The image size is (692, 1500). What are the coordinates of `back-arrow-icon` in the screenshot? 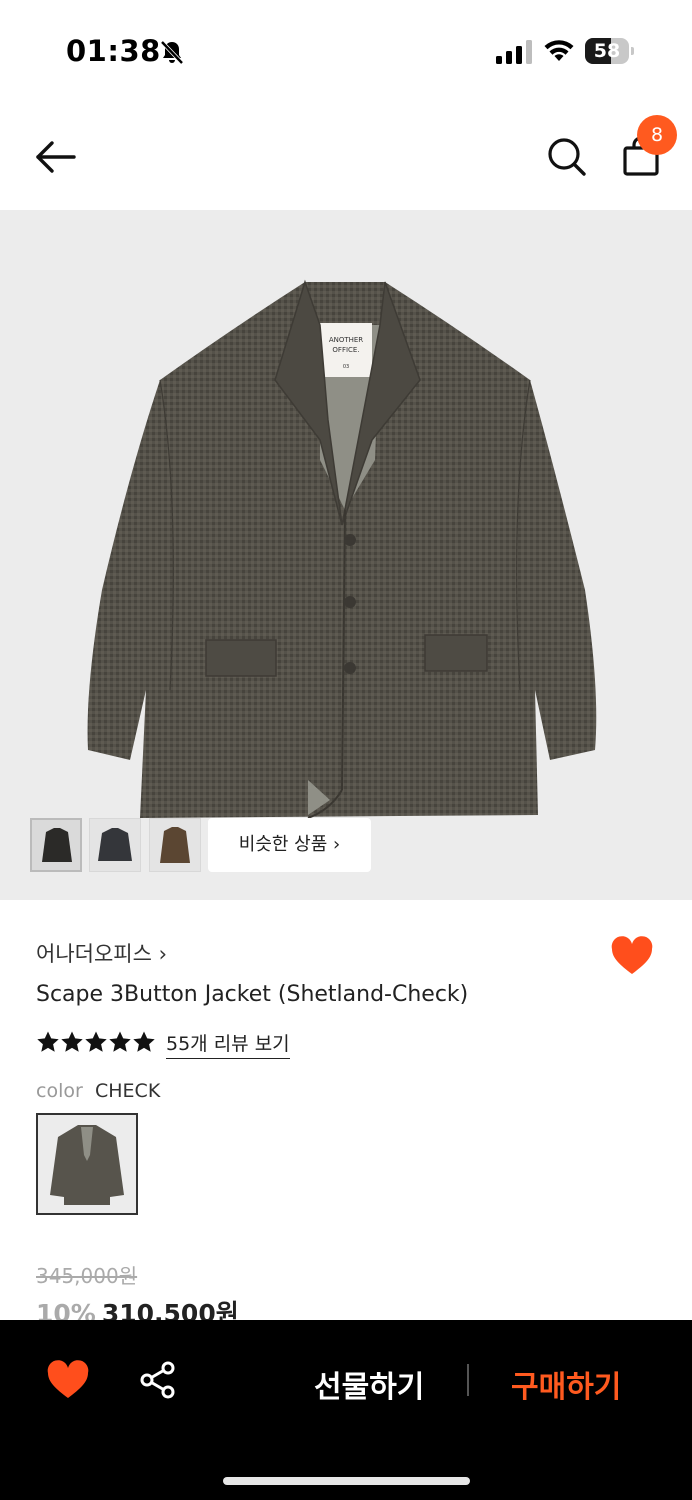 It's located at (55, 157).